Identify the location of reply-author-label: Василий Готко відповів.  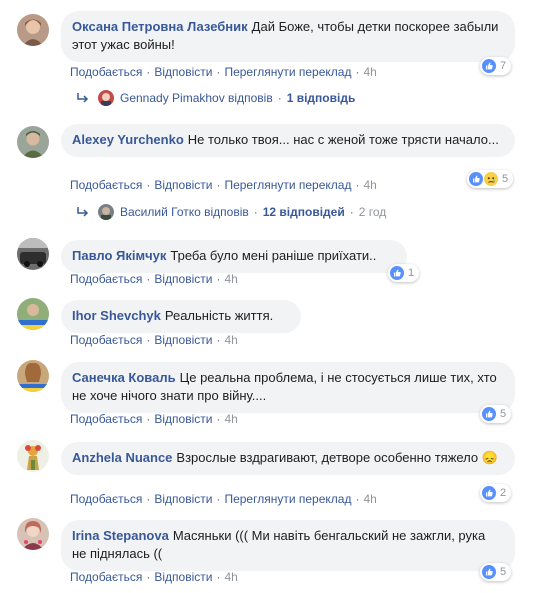
(184, 212).